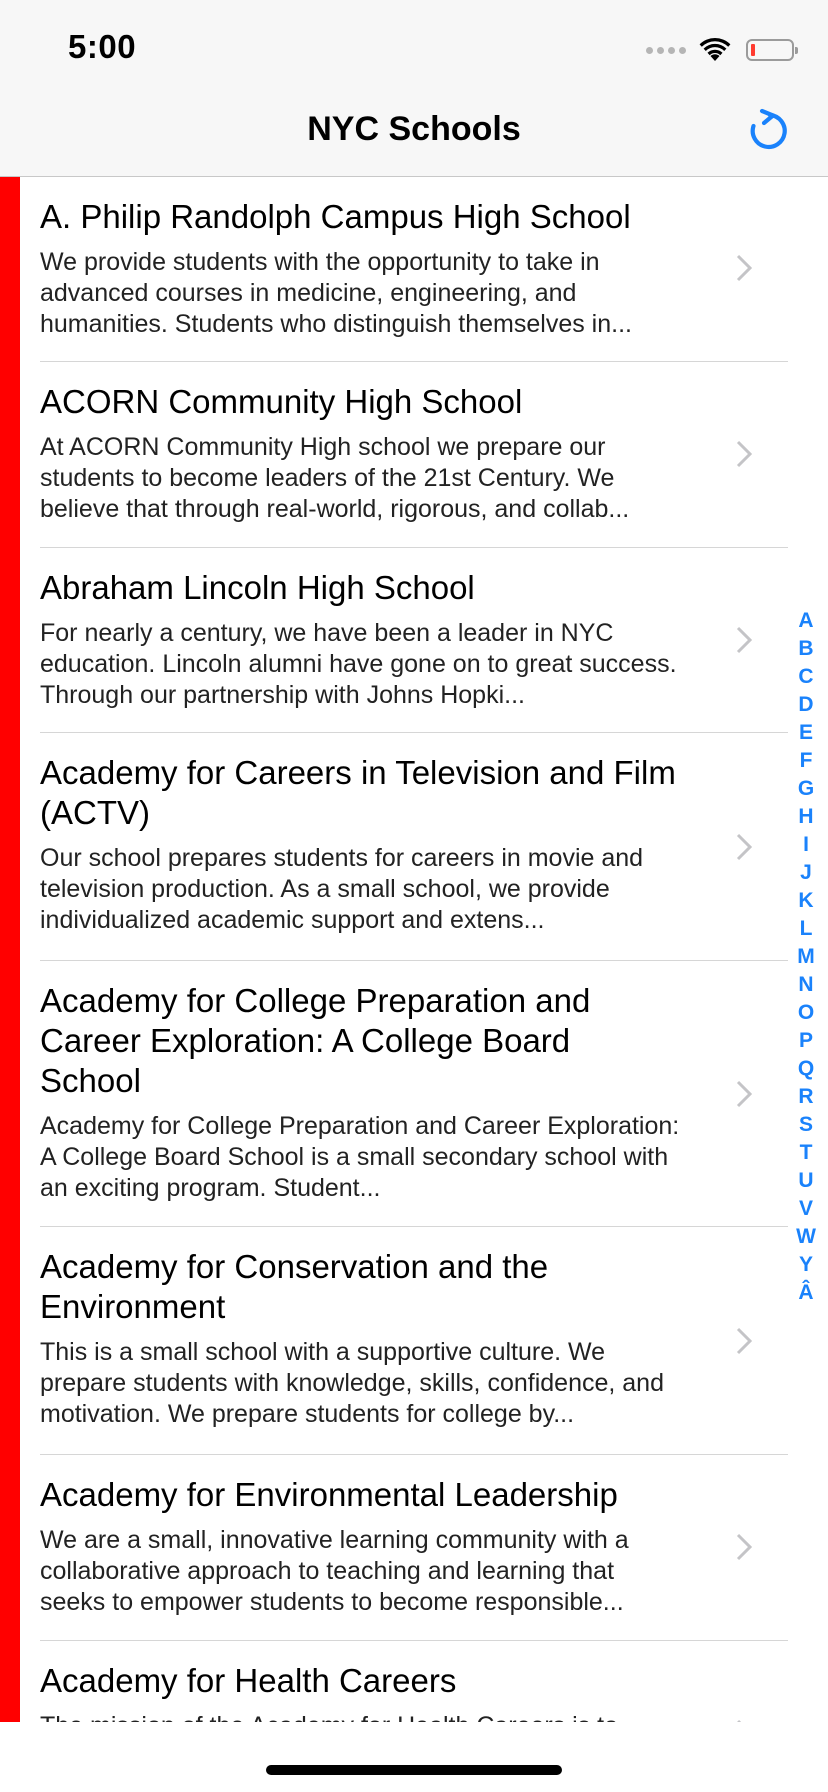  I want to click on section-index-letter: U, so click(805, 1181).